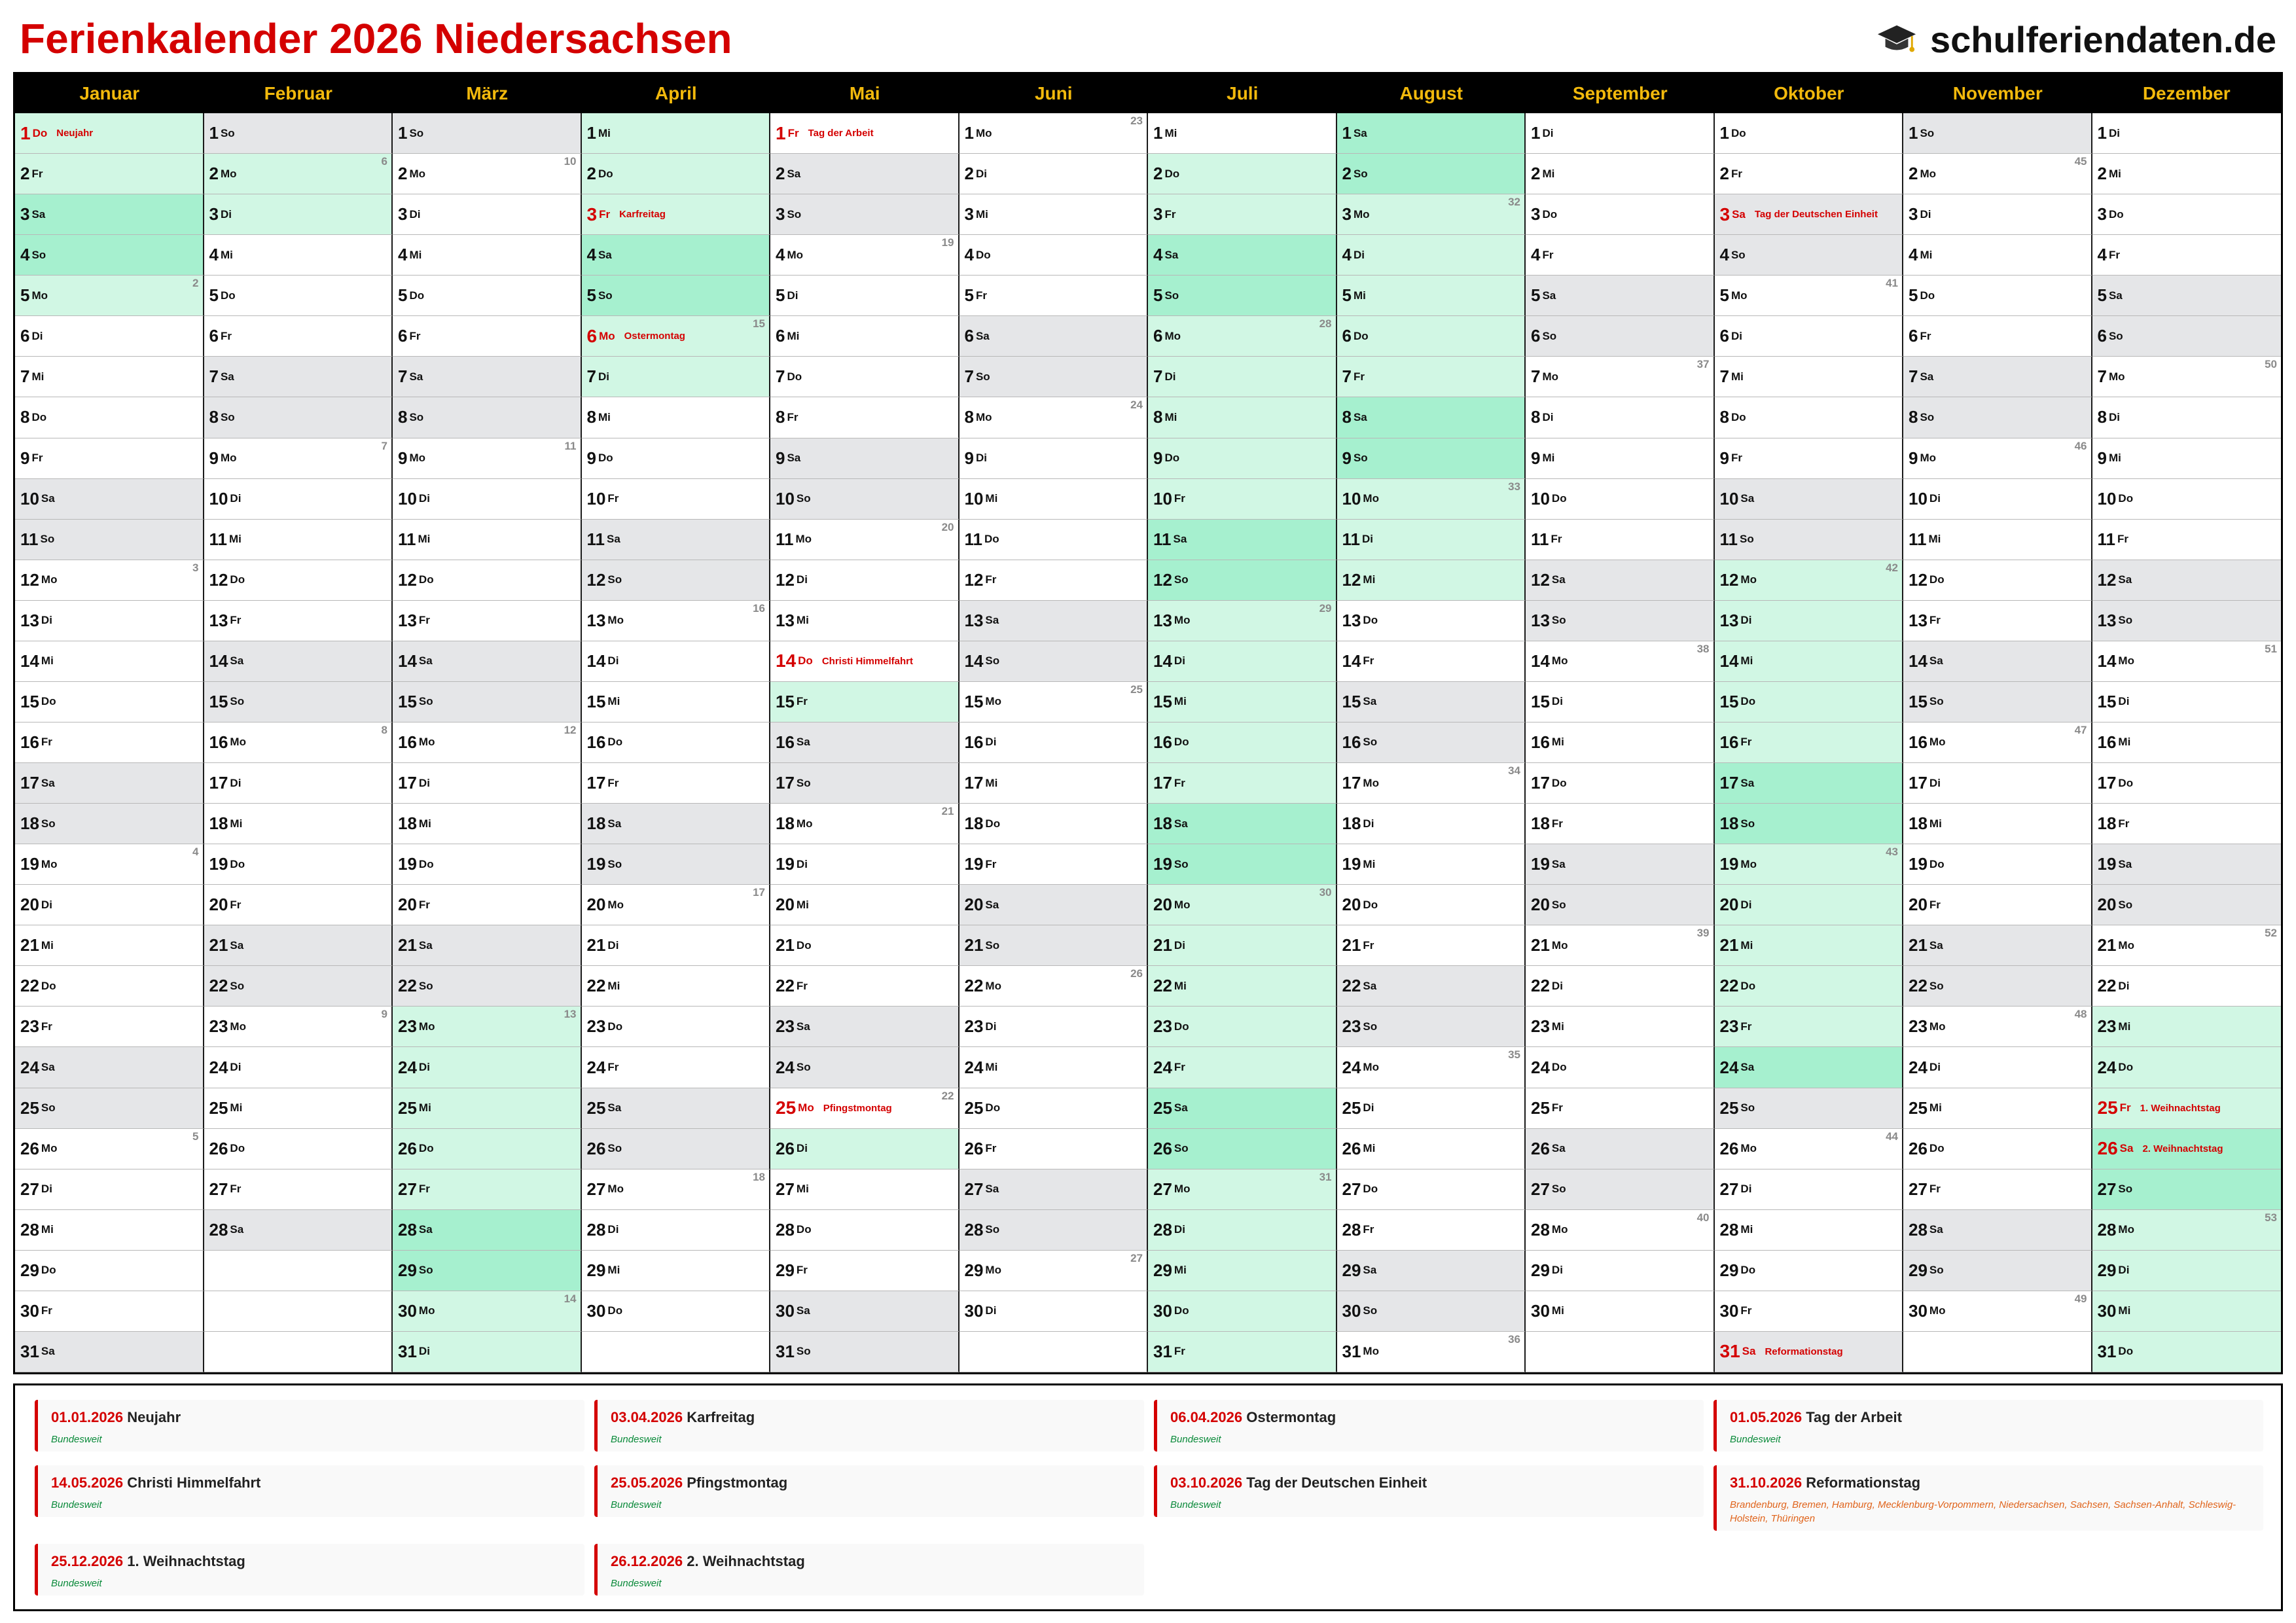 Image resolution: width=2296 pixels, height=1623 pixels. Describe the element at coordinates (1808, 296) in the screenshot. I see `day-cell: 5 Mo 41` at that location.